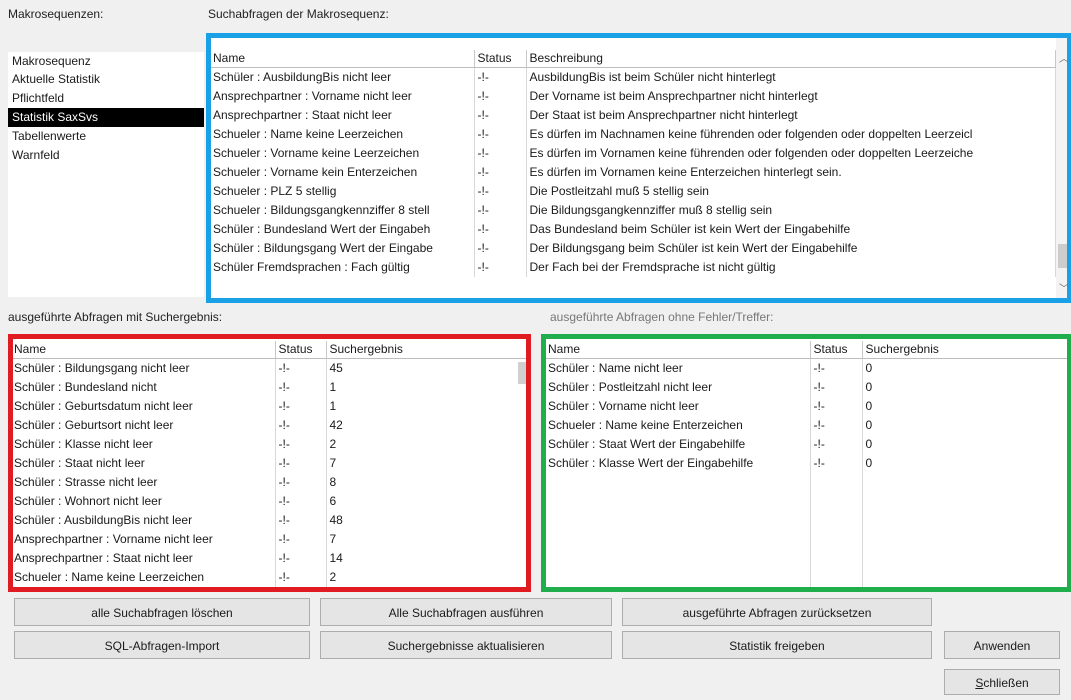 The width and height of the screenshot is (1071, 700). What do you see at coordinates (791, 191) in the screenshot?
I see `cell-value: Die Postleitzahl muß 5 stellig sein` at bounding box center [791, 191].